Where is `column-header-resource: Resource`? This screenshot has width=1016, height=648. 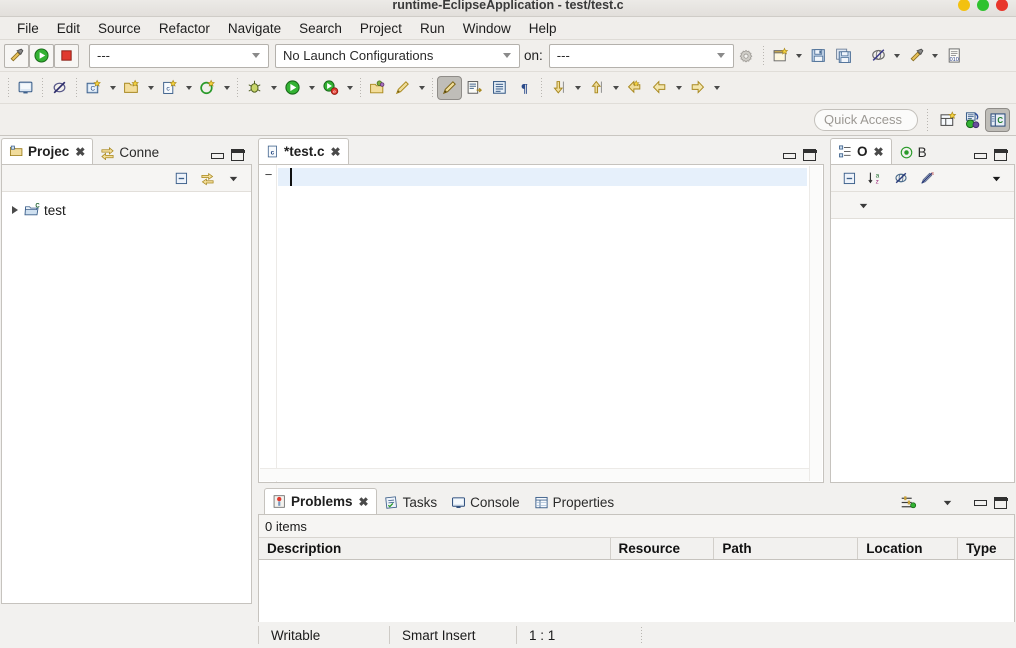 column-header-resource: Resource is located at coordinates (663, 548).